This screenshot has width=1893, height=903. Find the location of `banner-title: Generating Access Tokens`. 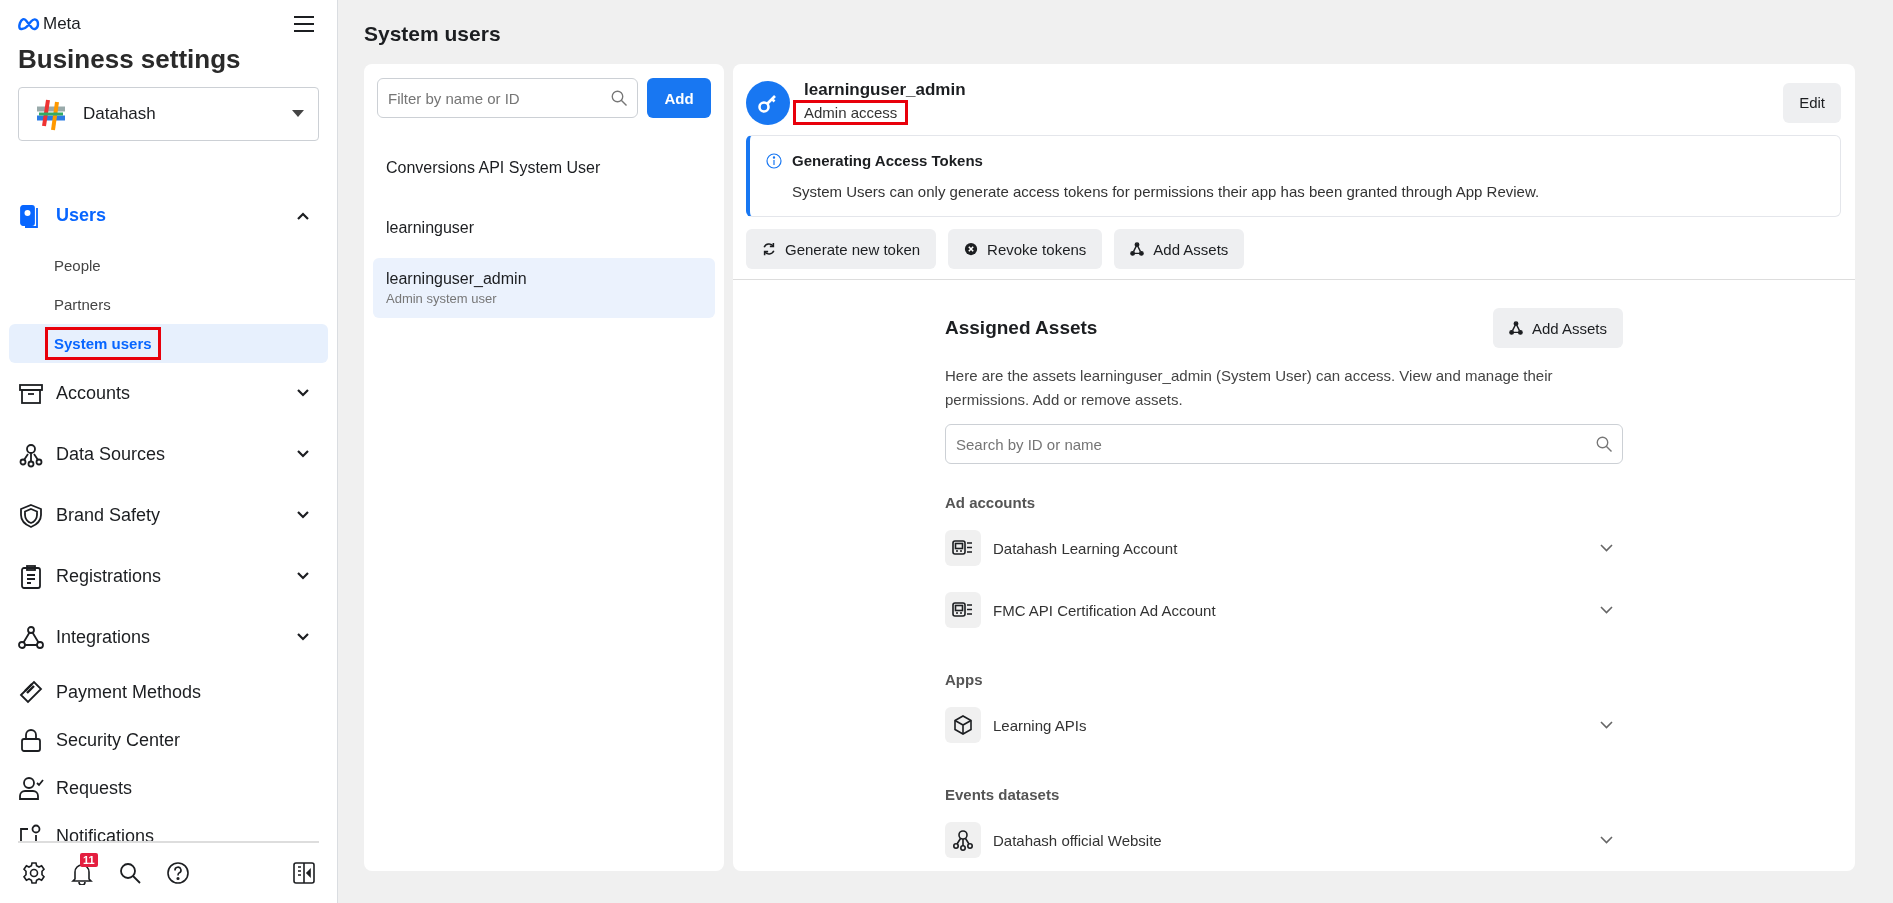

banner-title: Generating Access Tokens is located at coordinates (887, 160).